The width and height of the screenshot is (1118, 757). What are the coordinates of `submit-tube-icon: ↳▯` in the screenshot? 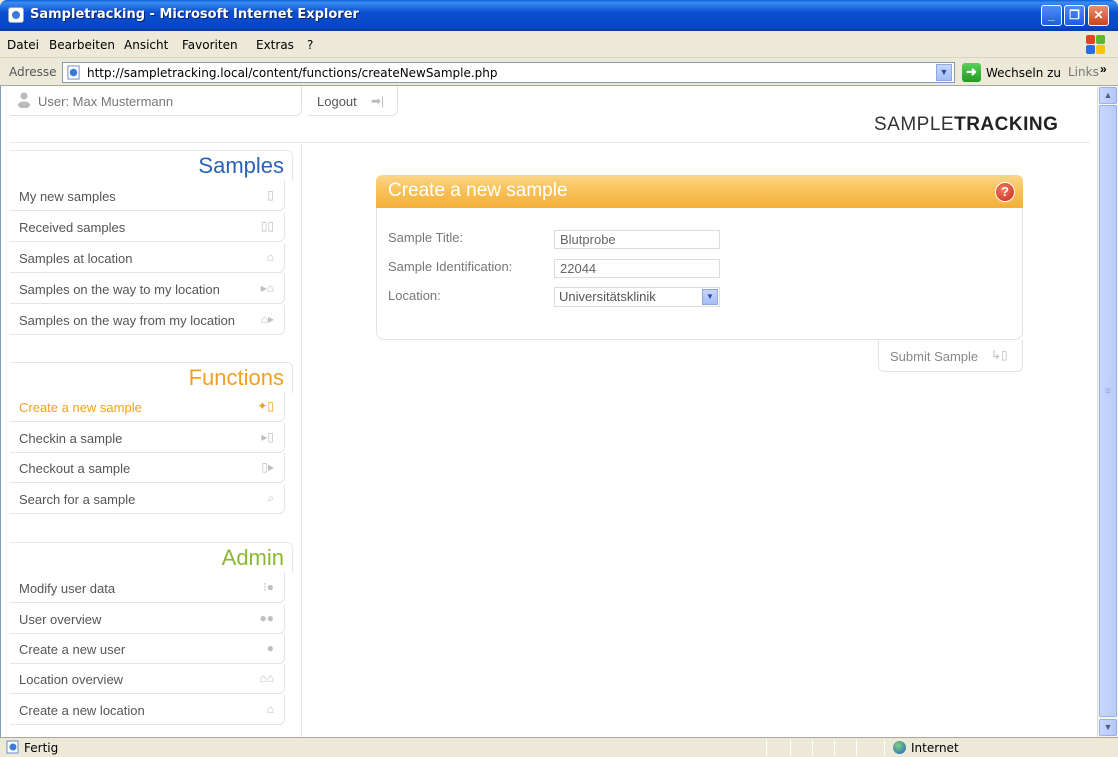 It's located at (999, 355).